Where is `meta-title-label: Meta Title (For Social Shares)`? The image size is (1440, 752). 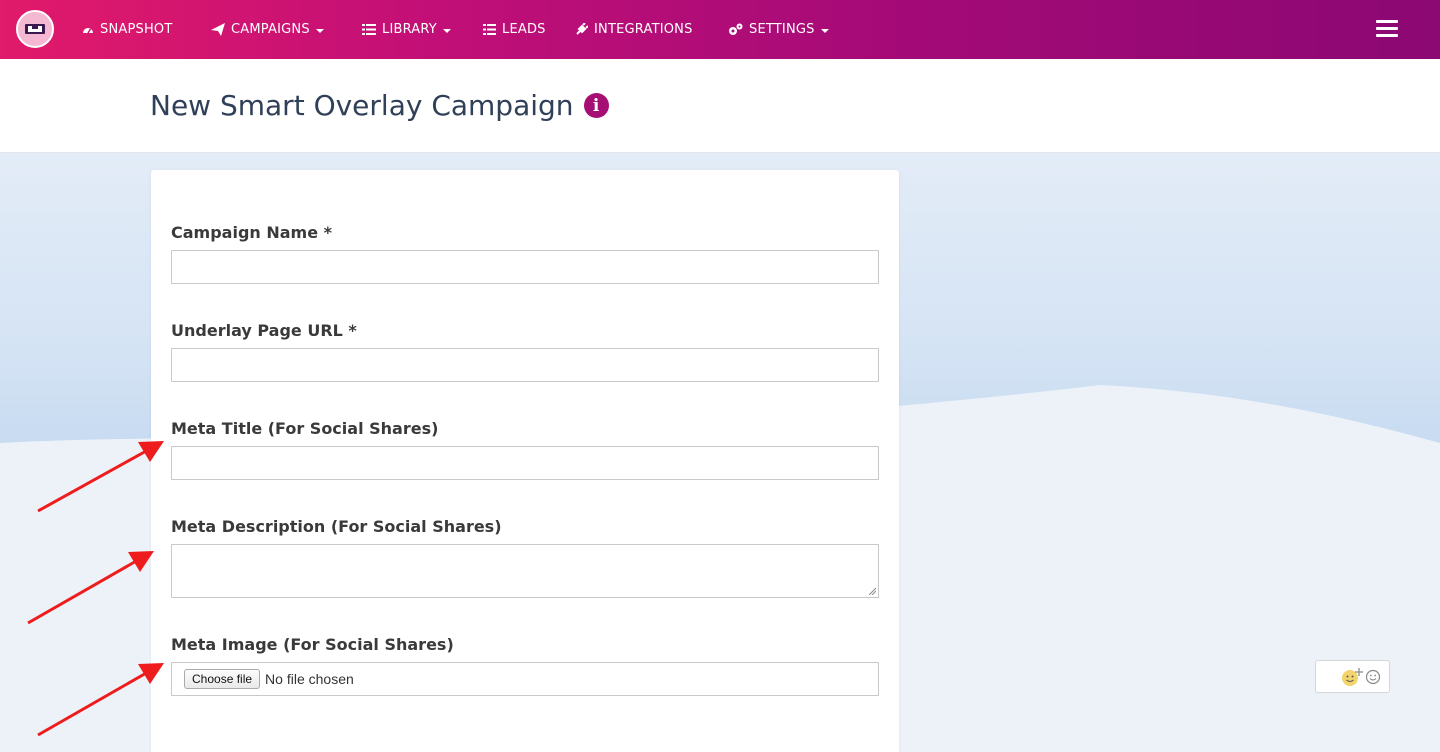 meta-title-label: Meta Title (For Social Shares) is located at coordinates (305, 428).